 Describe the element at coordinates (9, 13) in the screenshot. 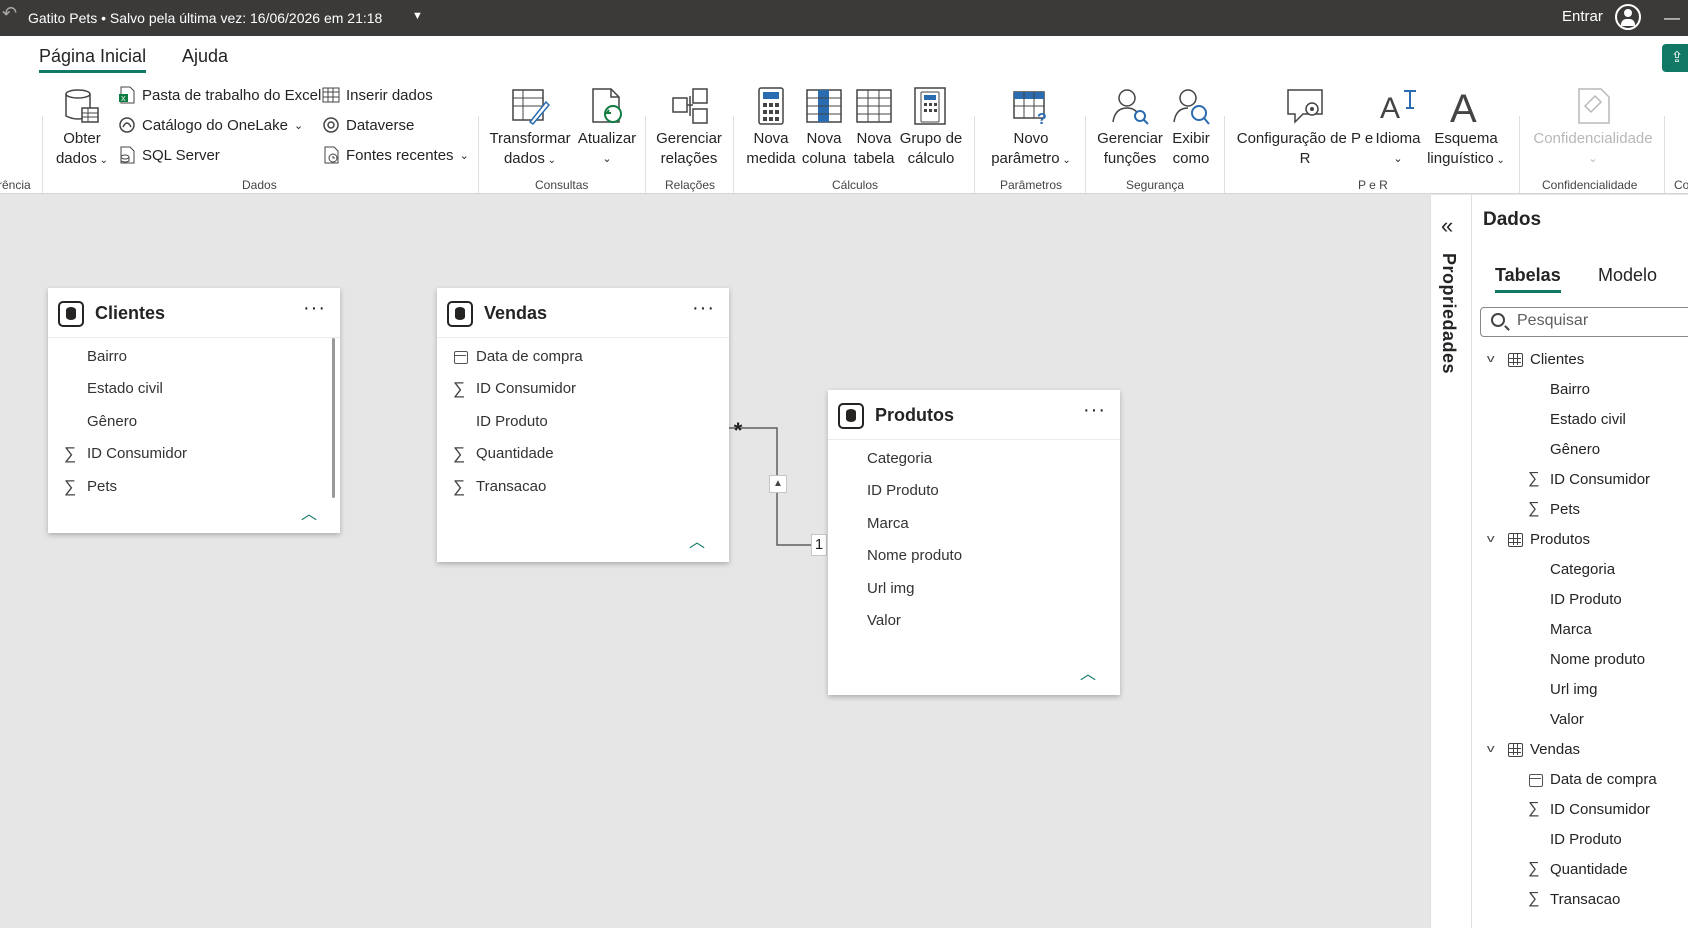

I see `undo-icon: ↶` at that location.